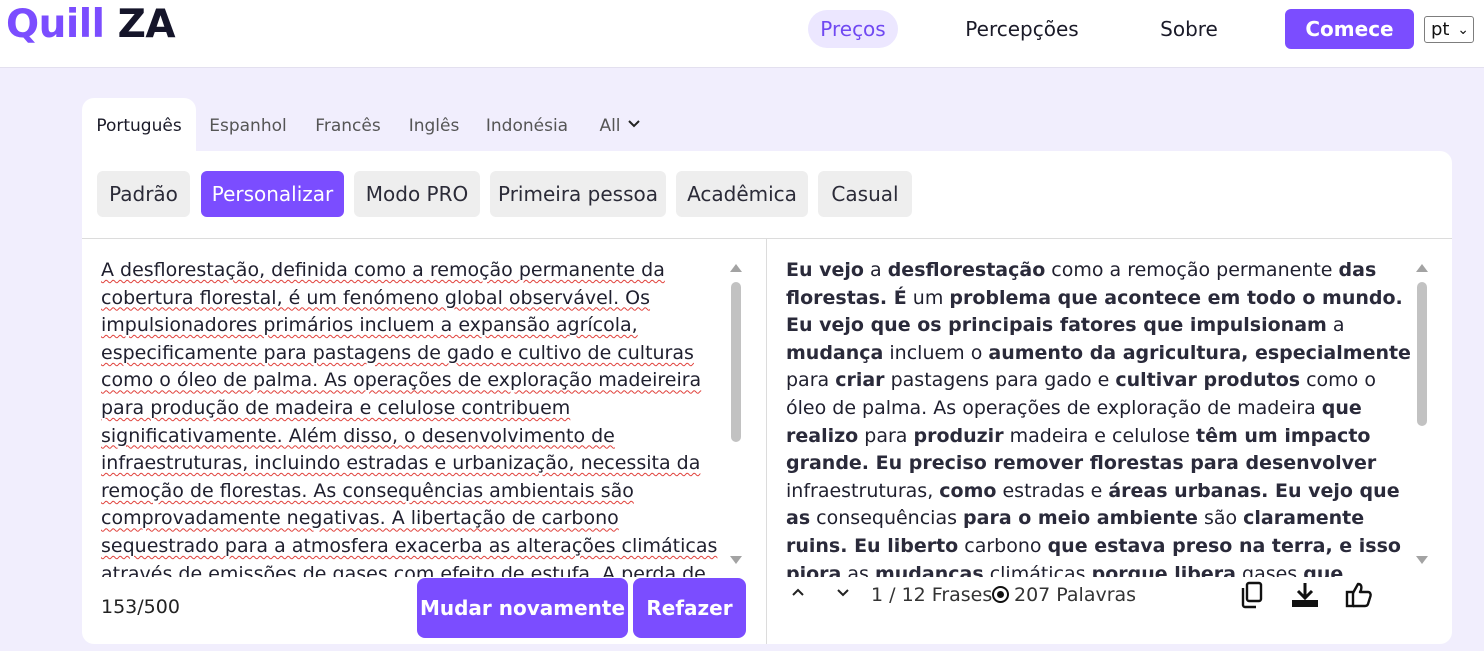 Image resolution: width=1484 pixels, height=651 pixels. What do you see at coordinates (140, 607) in the screenshot?
I see `character-counter: 153/500` at bounding box center [140, 607].